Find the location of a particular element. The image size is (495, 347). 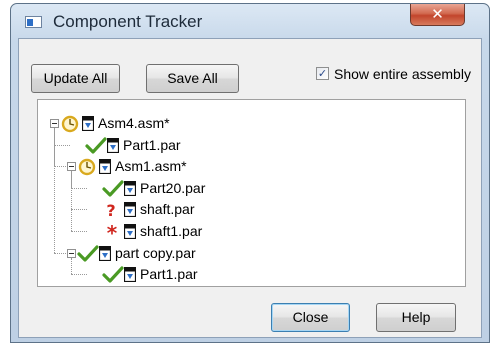

close-button: Close is located at coordinates (310, 317).